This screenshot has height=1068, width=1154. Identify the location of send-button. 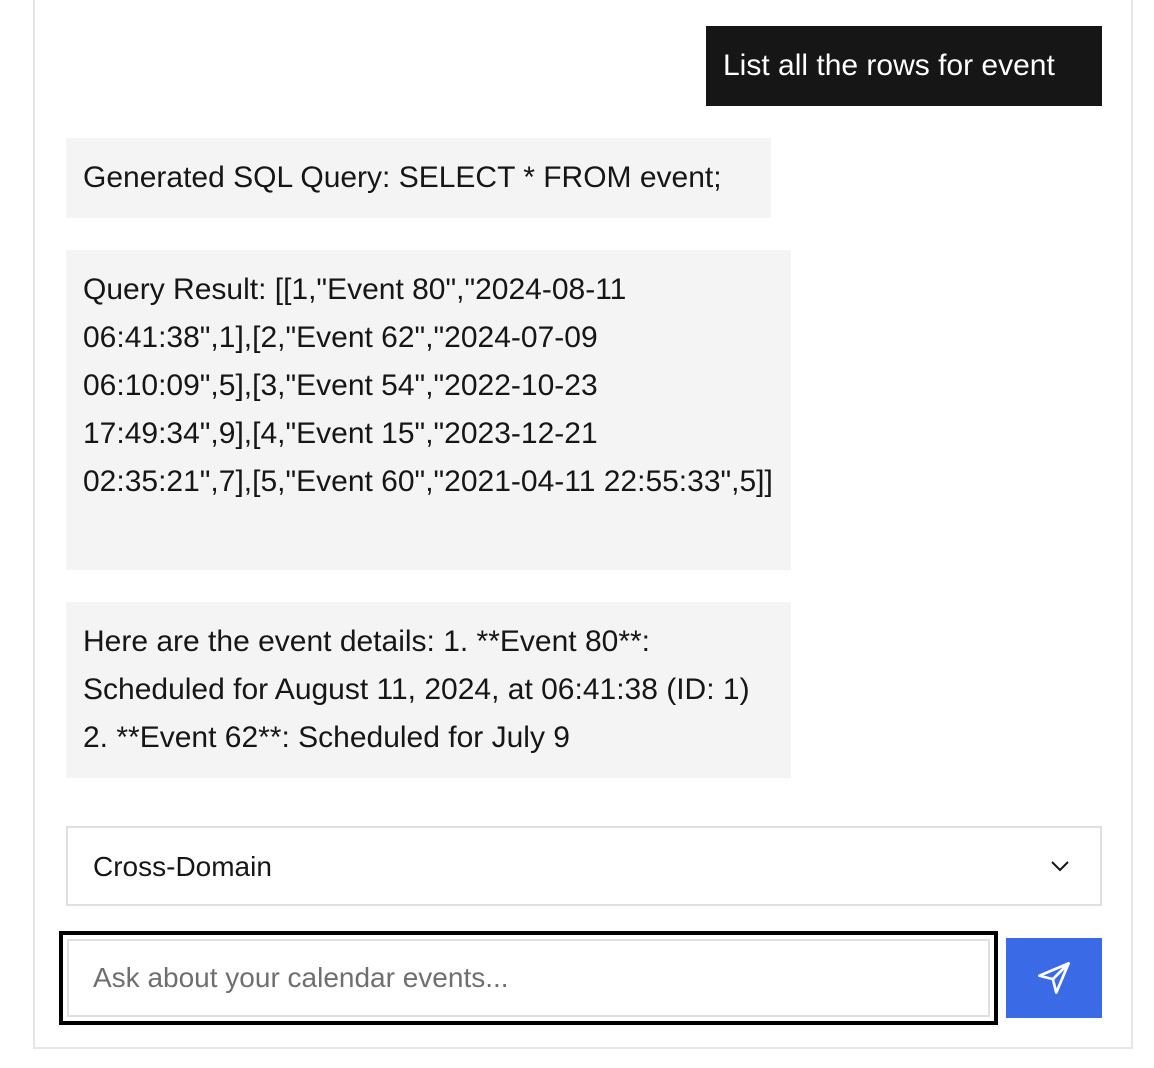
(1054, 978).